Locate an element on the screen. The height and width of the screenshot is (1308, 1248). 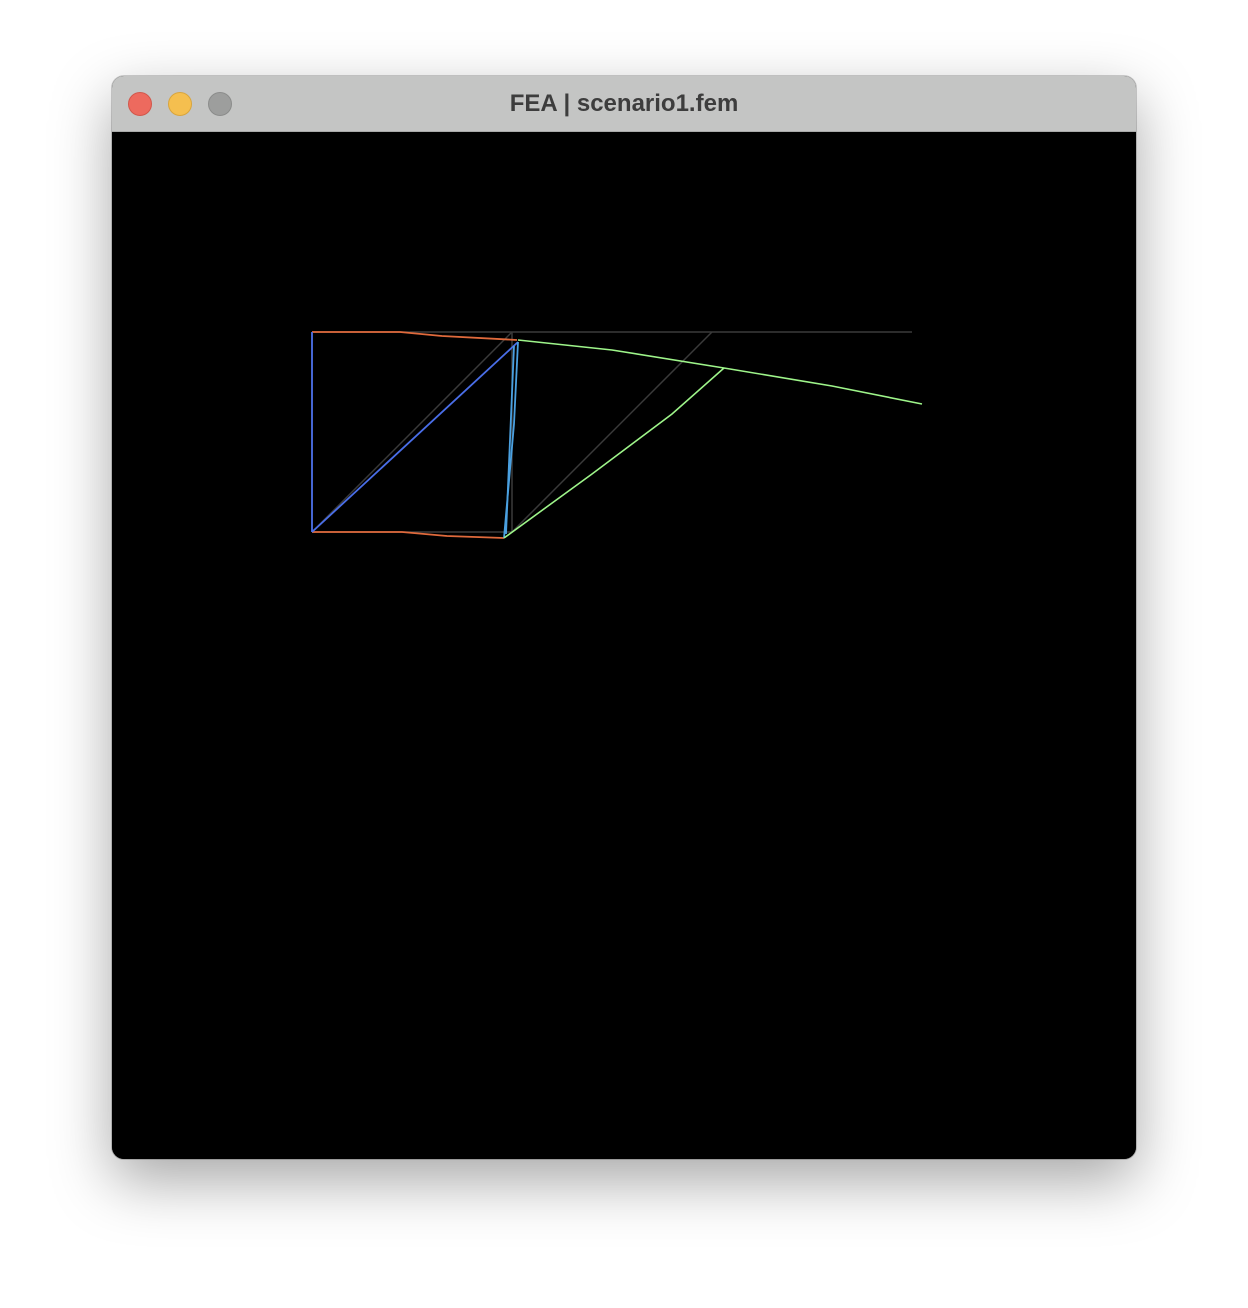
deformed-mid-edge is located at coordinates (511, 440).